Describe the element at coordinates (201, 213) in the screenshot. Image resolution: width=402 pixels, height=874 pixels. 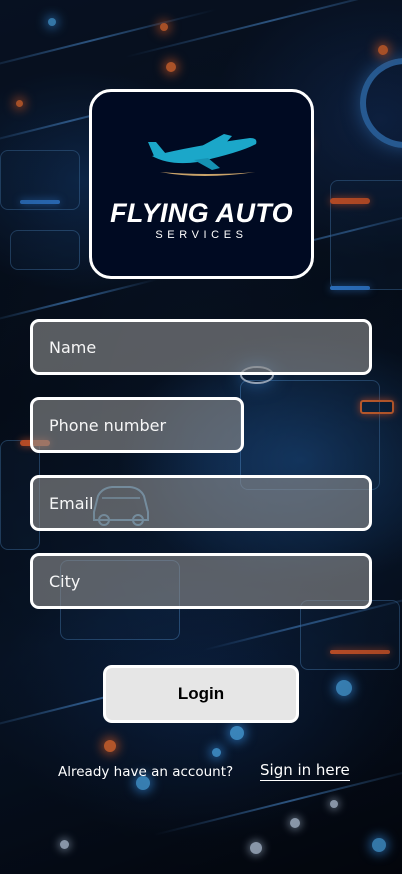
I see `logo-title: FLYING AUTO` at that location.